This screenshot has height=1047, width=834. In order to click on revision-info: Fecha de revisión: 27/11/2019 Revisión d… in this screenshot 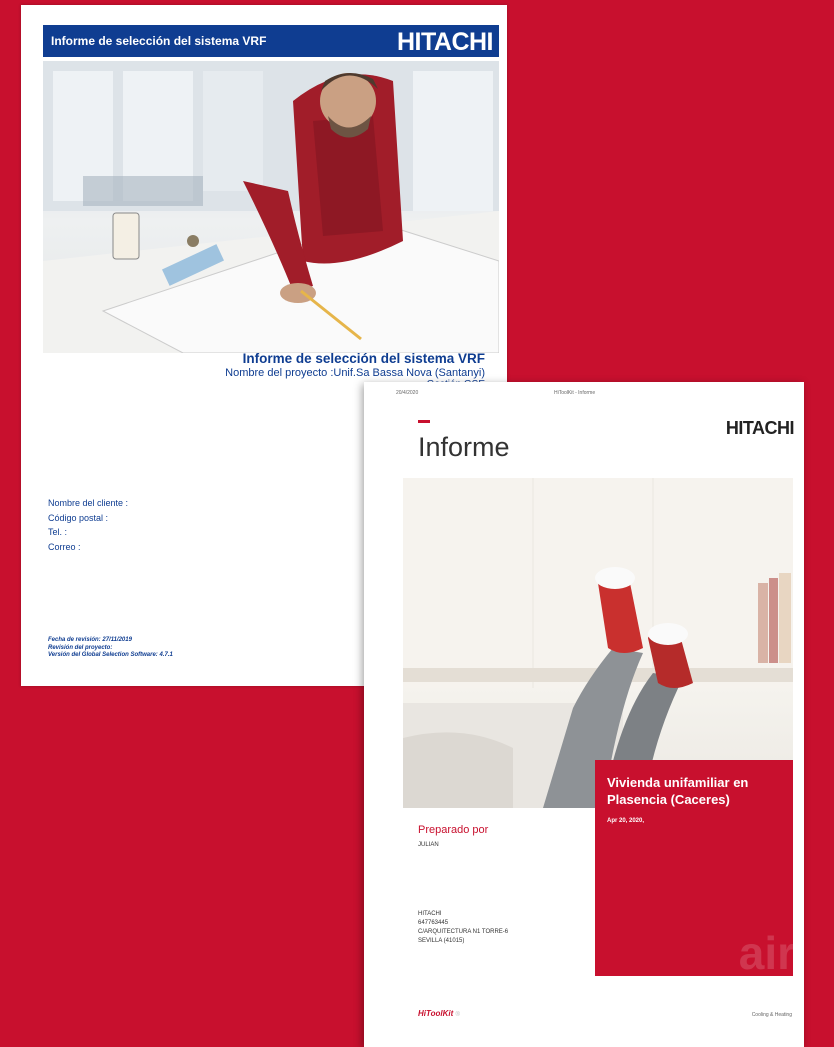, I will do `click(110, 648)`.